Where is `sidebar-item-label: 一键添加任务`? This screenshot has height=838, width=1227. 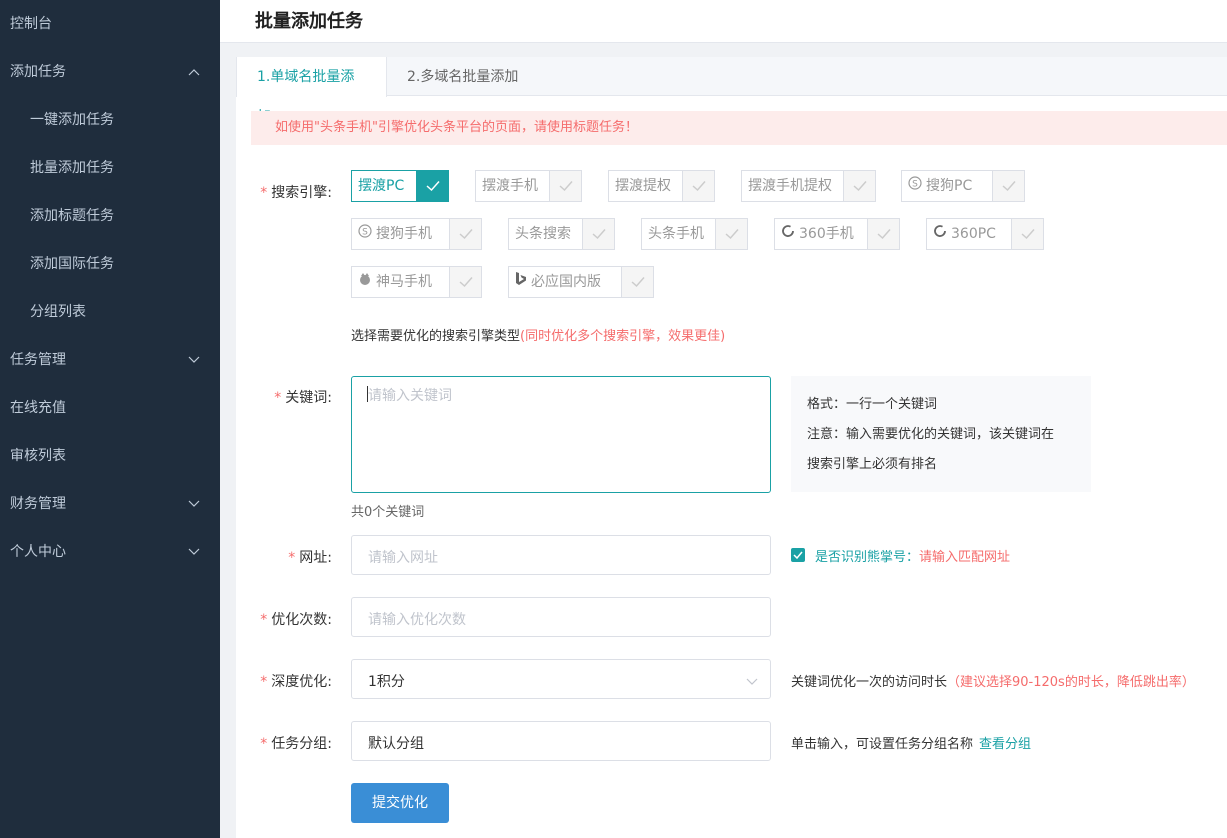
sidebar-item-label: 一键添加任务 is located at coordinates (72, 120).